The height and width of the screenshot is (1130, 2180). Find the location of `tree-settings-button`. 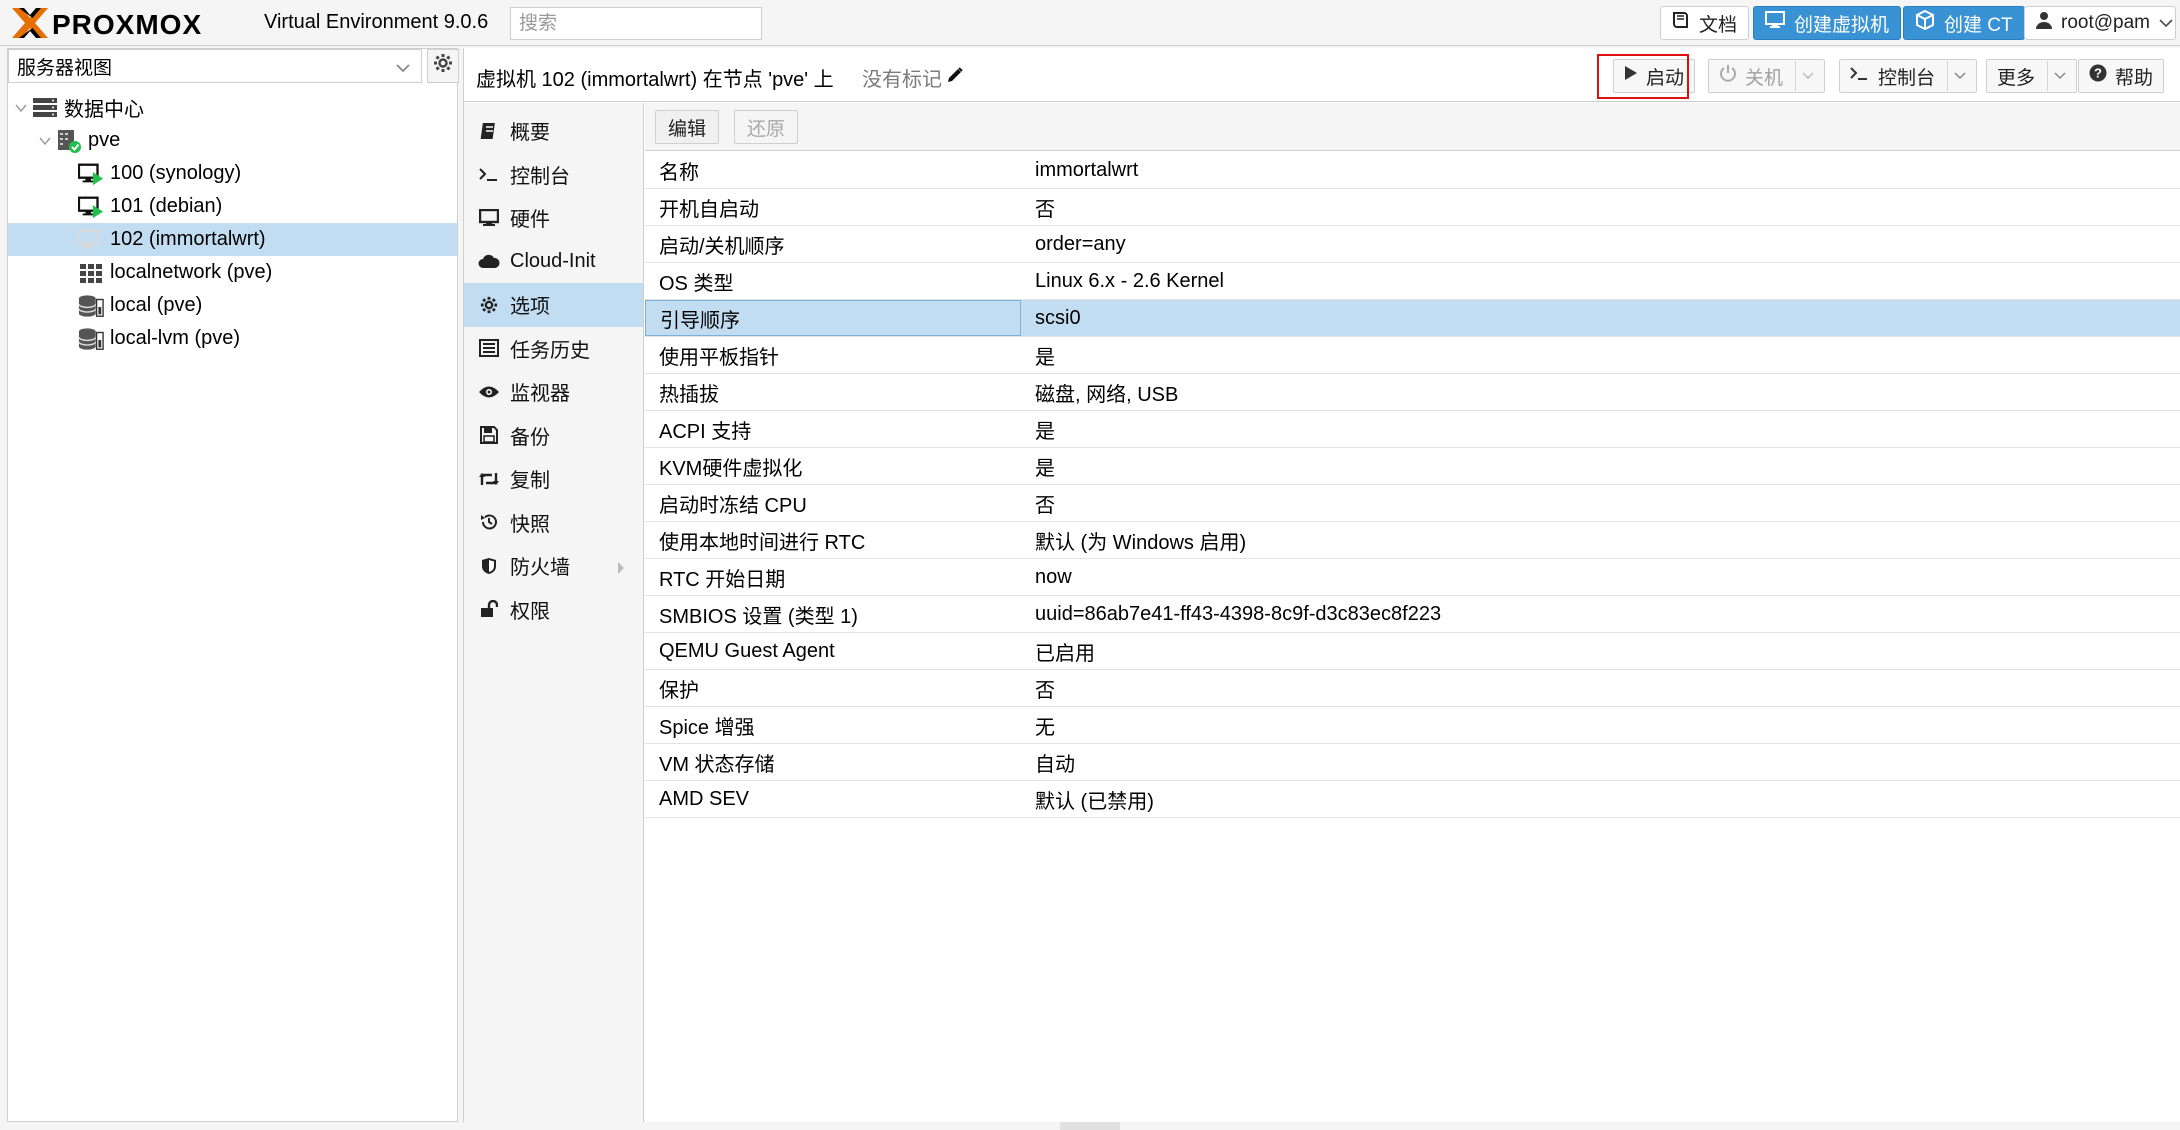

tree-settings-button is located at coordinates (443, 66).